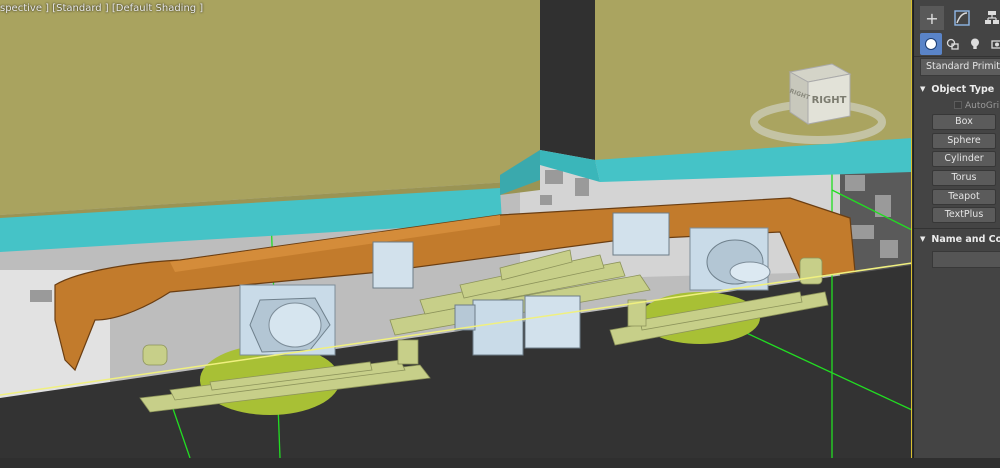 The width and height of the screenshot is (1000, 468). Describe the element at coordinates (567, 80) in the screenshot. I see `tank-car-gap` at that location.